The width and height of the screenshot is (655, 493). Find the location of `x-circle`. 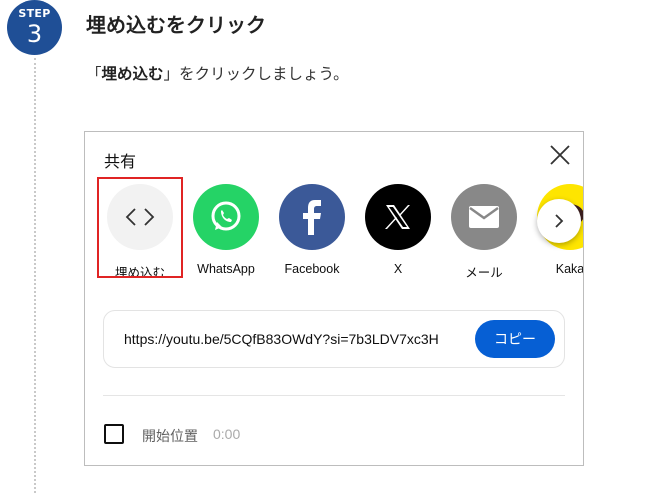

x-circle is located at coordinates (398, 217).